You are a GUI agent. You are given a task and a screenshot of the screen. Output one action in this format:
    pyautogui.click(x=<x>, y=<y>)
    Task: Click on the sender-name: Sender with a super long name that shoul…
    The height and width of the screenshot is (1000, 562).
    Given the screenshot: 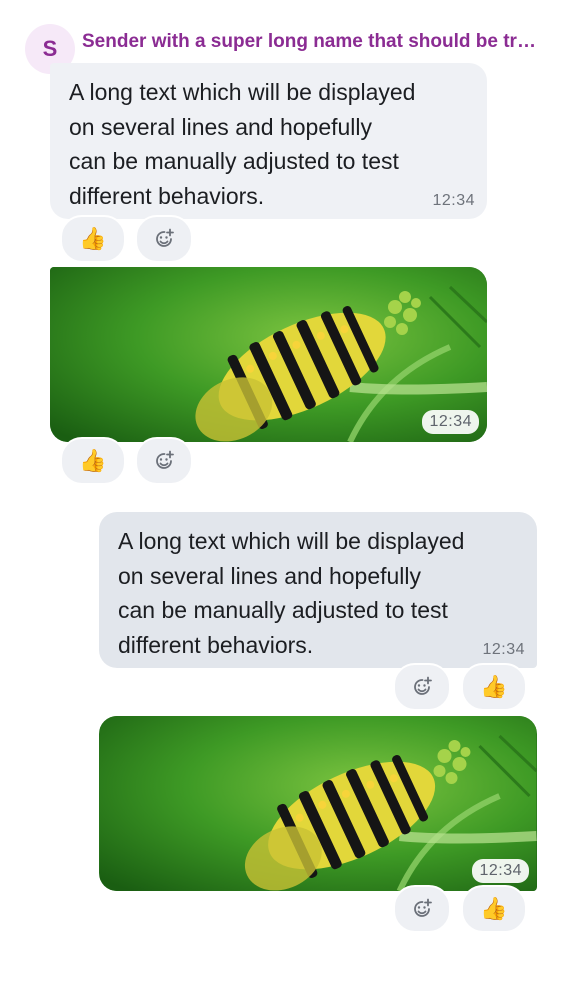 What is the action you would take?
    pyautogui.click(x=309, y=42)
    